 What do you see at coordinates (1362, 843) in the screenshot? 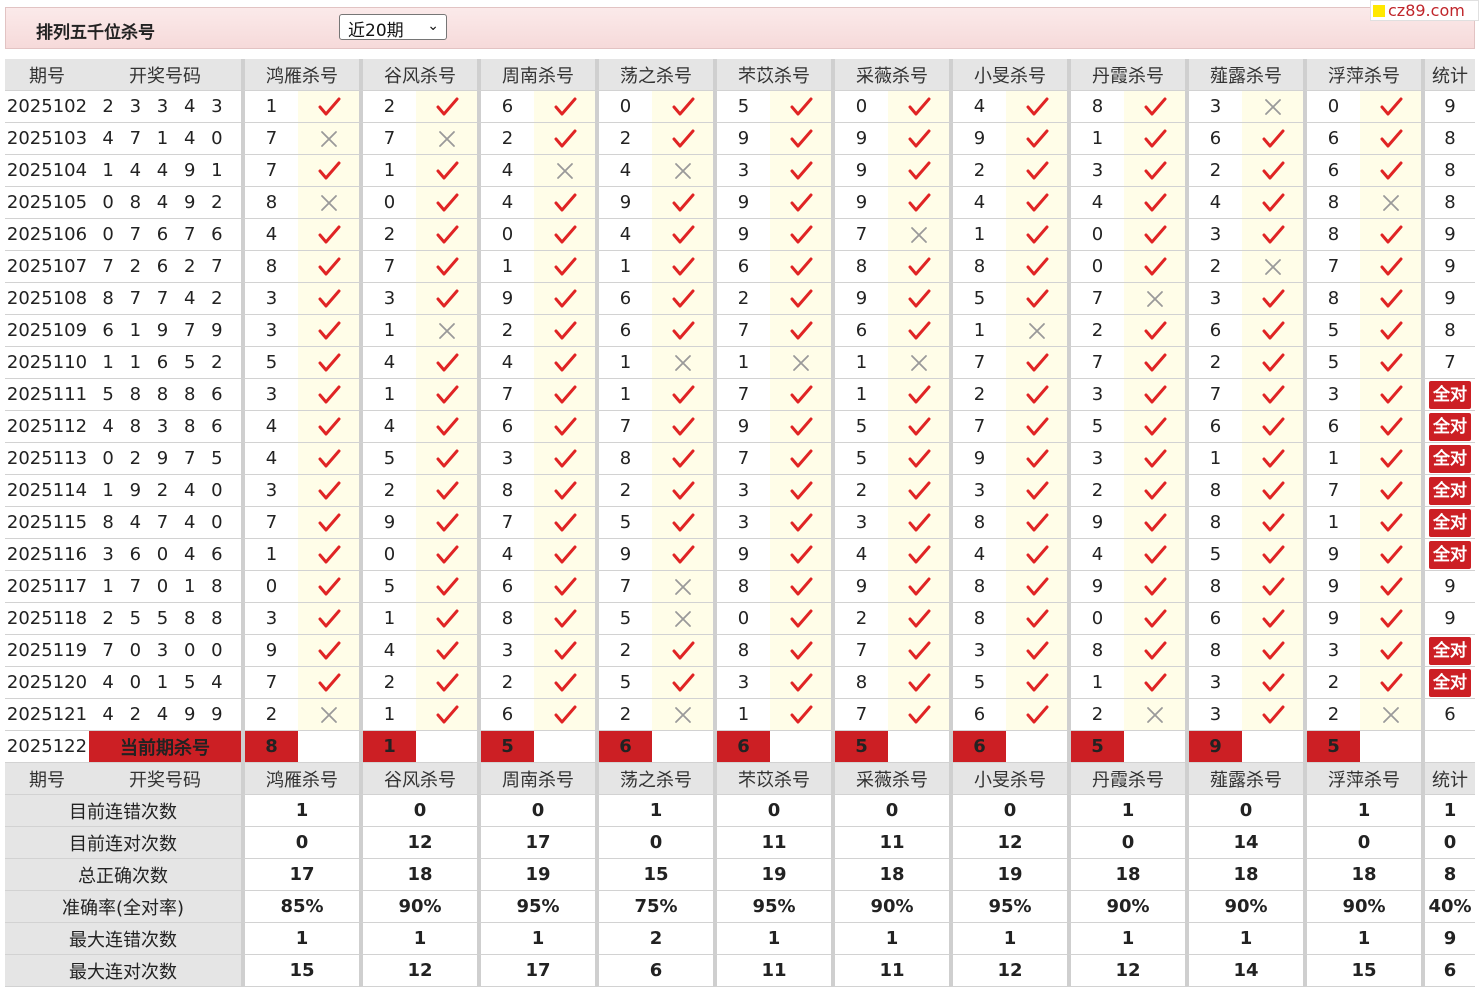
I see `stat-value: 0` at bounding box center [1362, 843].